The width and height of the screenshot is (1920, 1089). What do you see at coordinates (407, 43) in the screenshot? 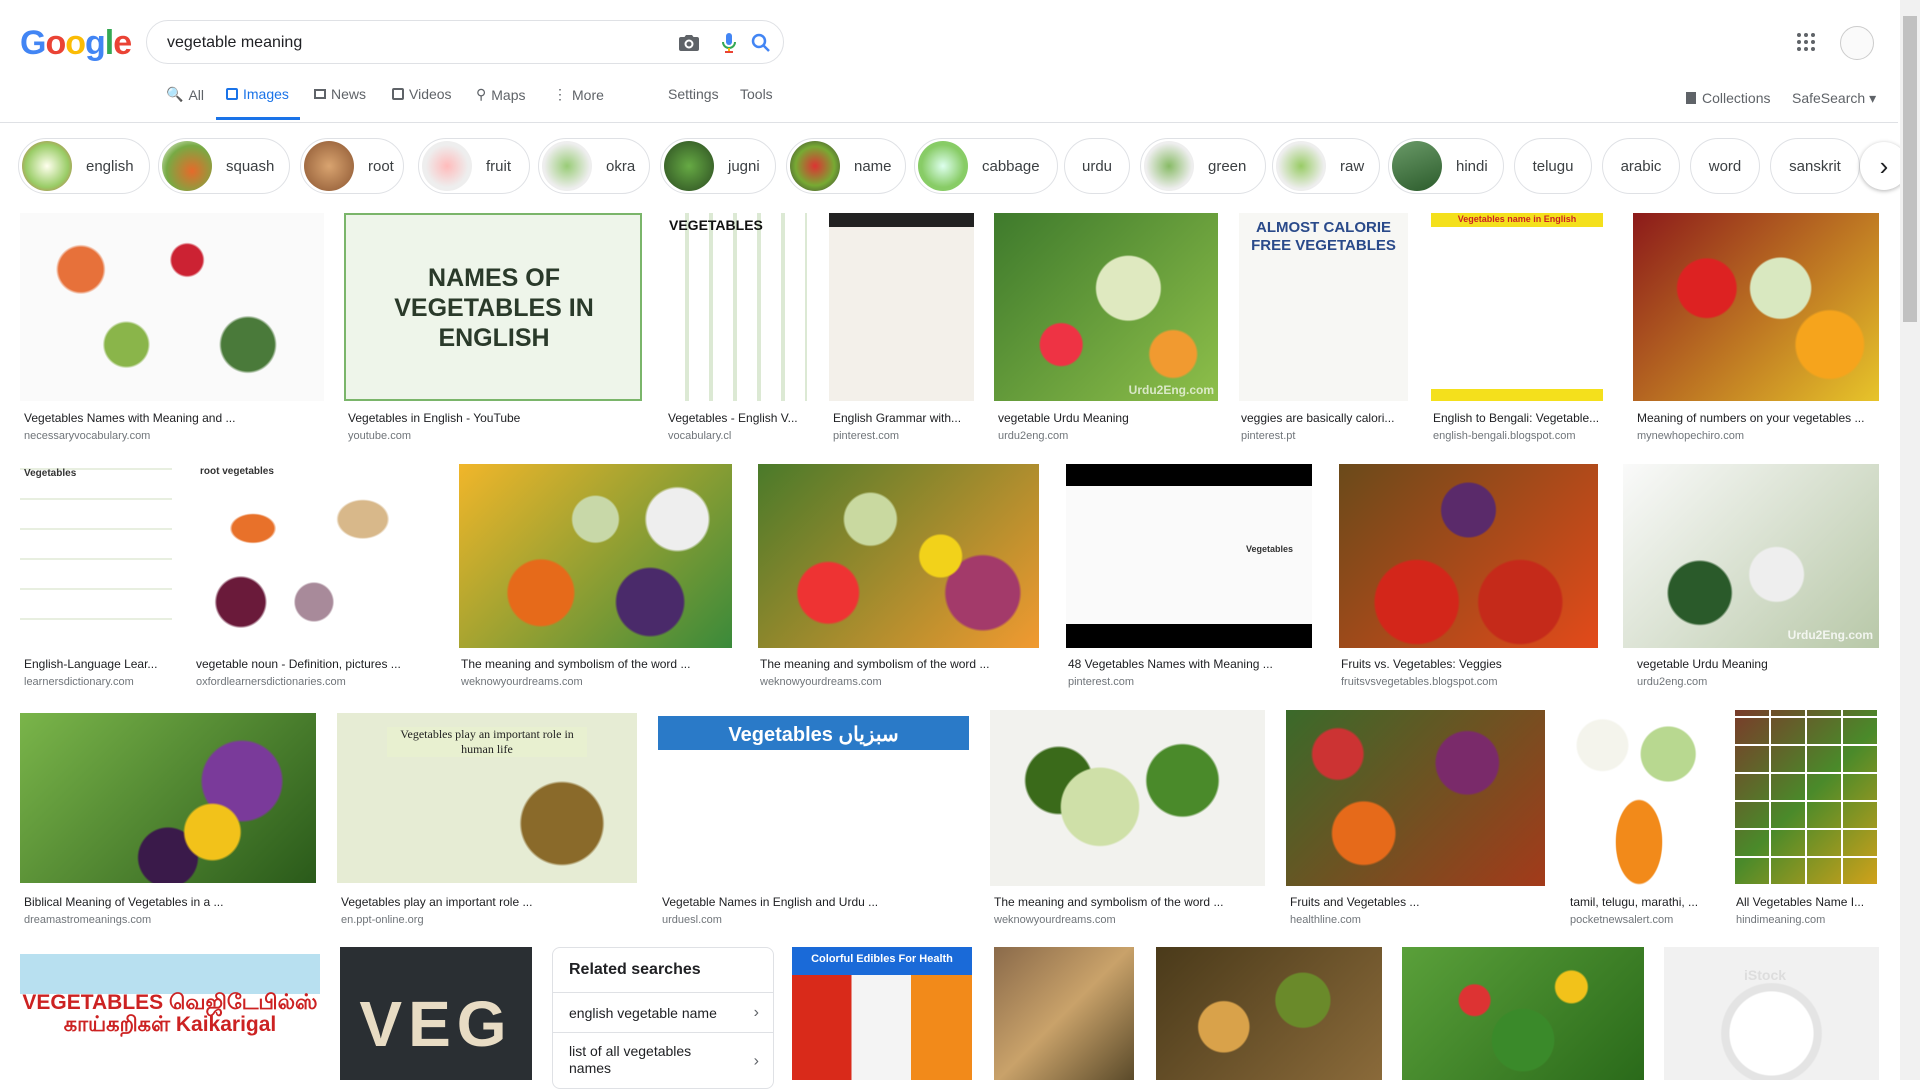
I see `search-input` at bounding box center [407, 43].